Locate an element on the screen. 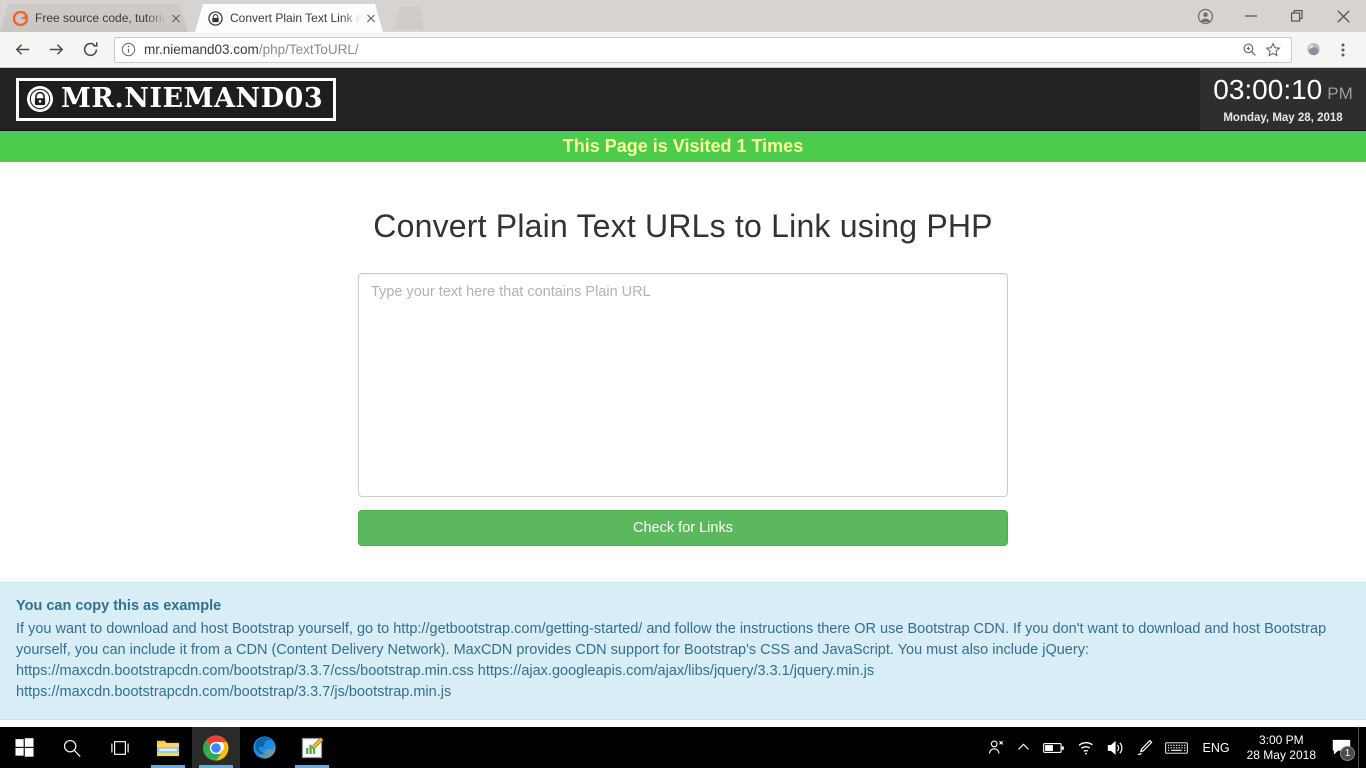 Image resolution: width=1366 pixels, height=768 pixels. padlock-badge-icon is located at coordinates (40, 98).